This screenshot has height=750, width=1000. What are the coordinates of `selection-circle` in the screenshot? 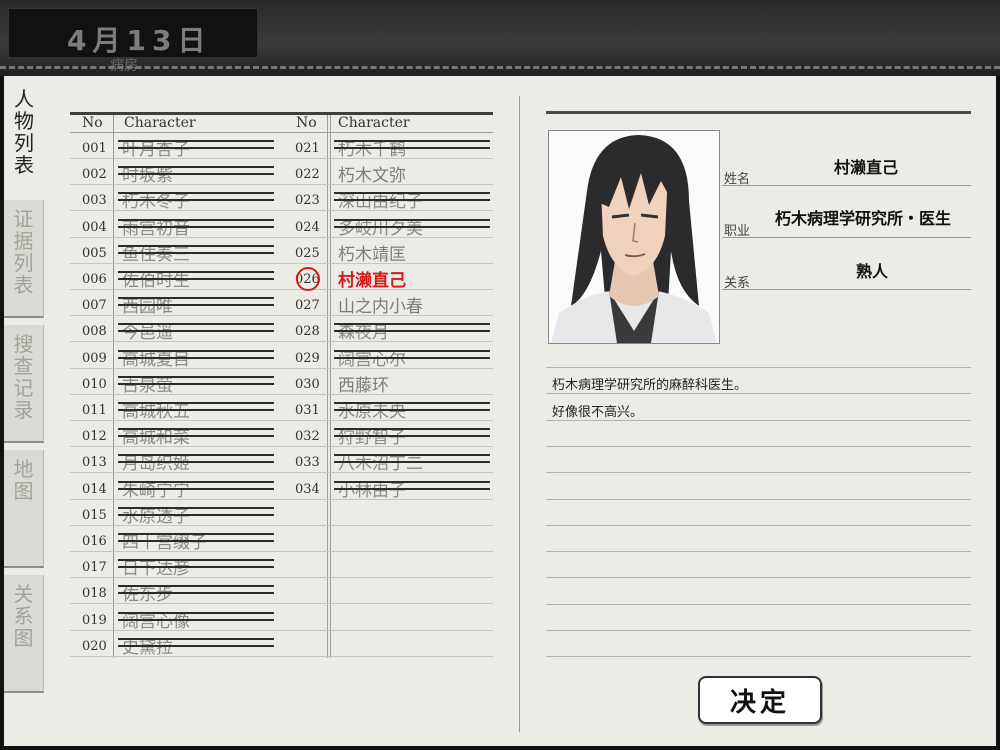 It's located at (308, 279).